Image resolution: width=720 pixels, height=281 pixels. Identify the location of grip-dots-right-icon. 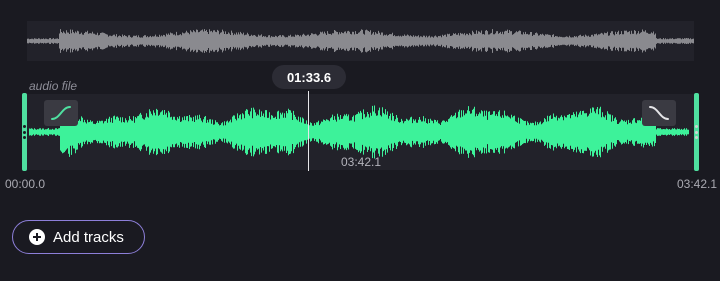
(696, 132).